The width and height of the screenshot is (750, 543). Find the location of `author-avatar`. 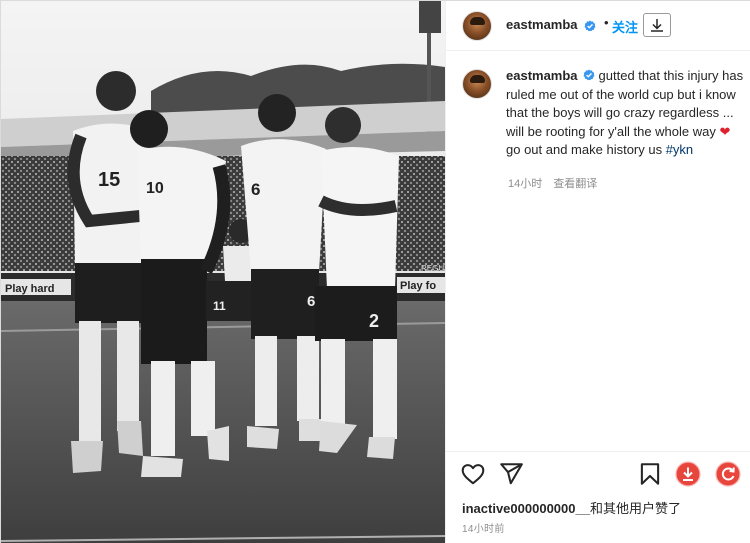

author-avatar is located at coordinates (477, 26).